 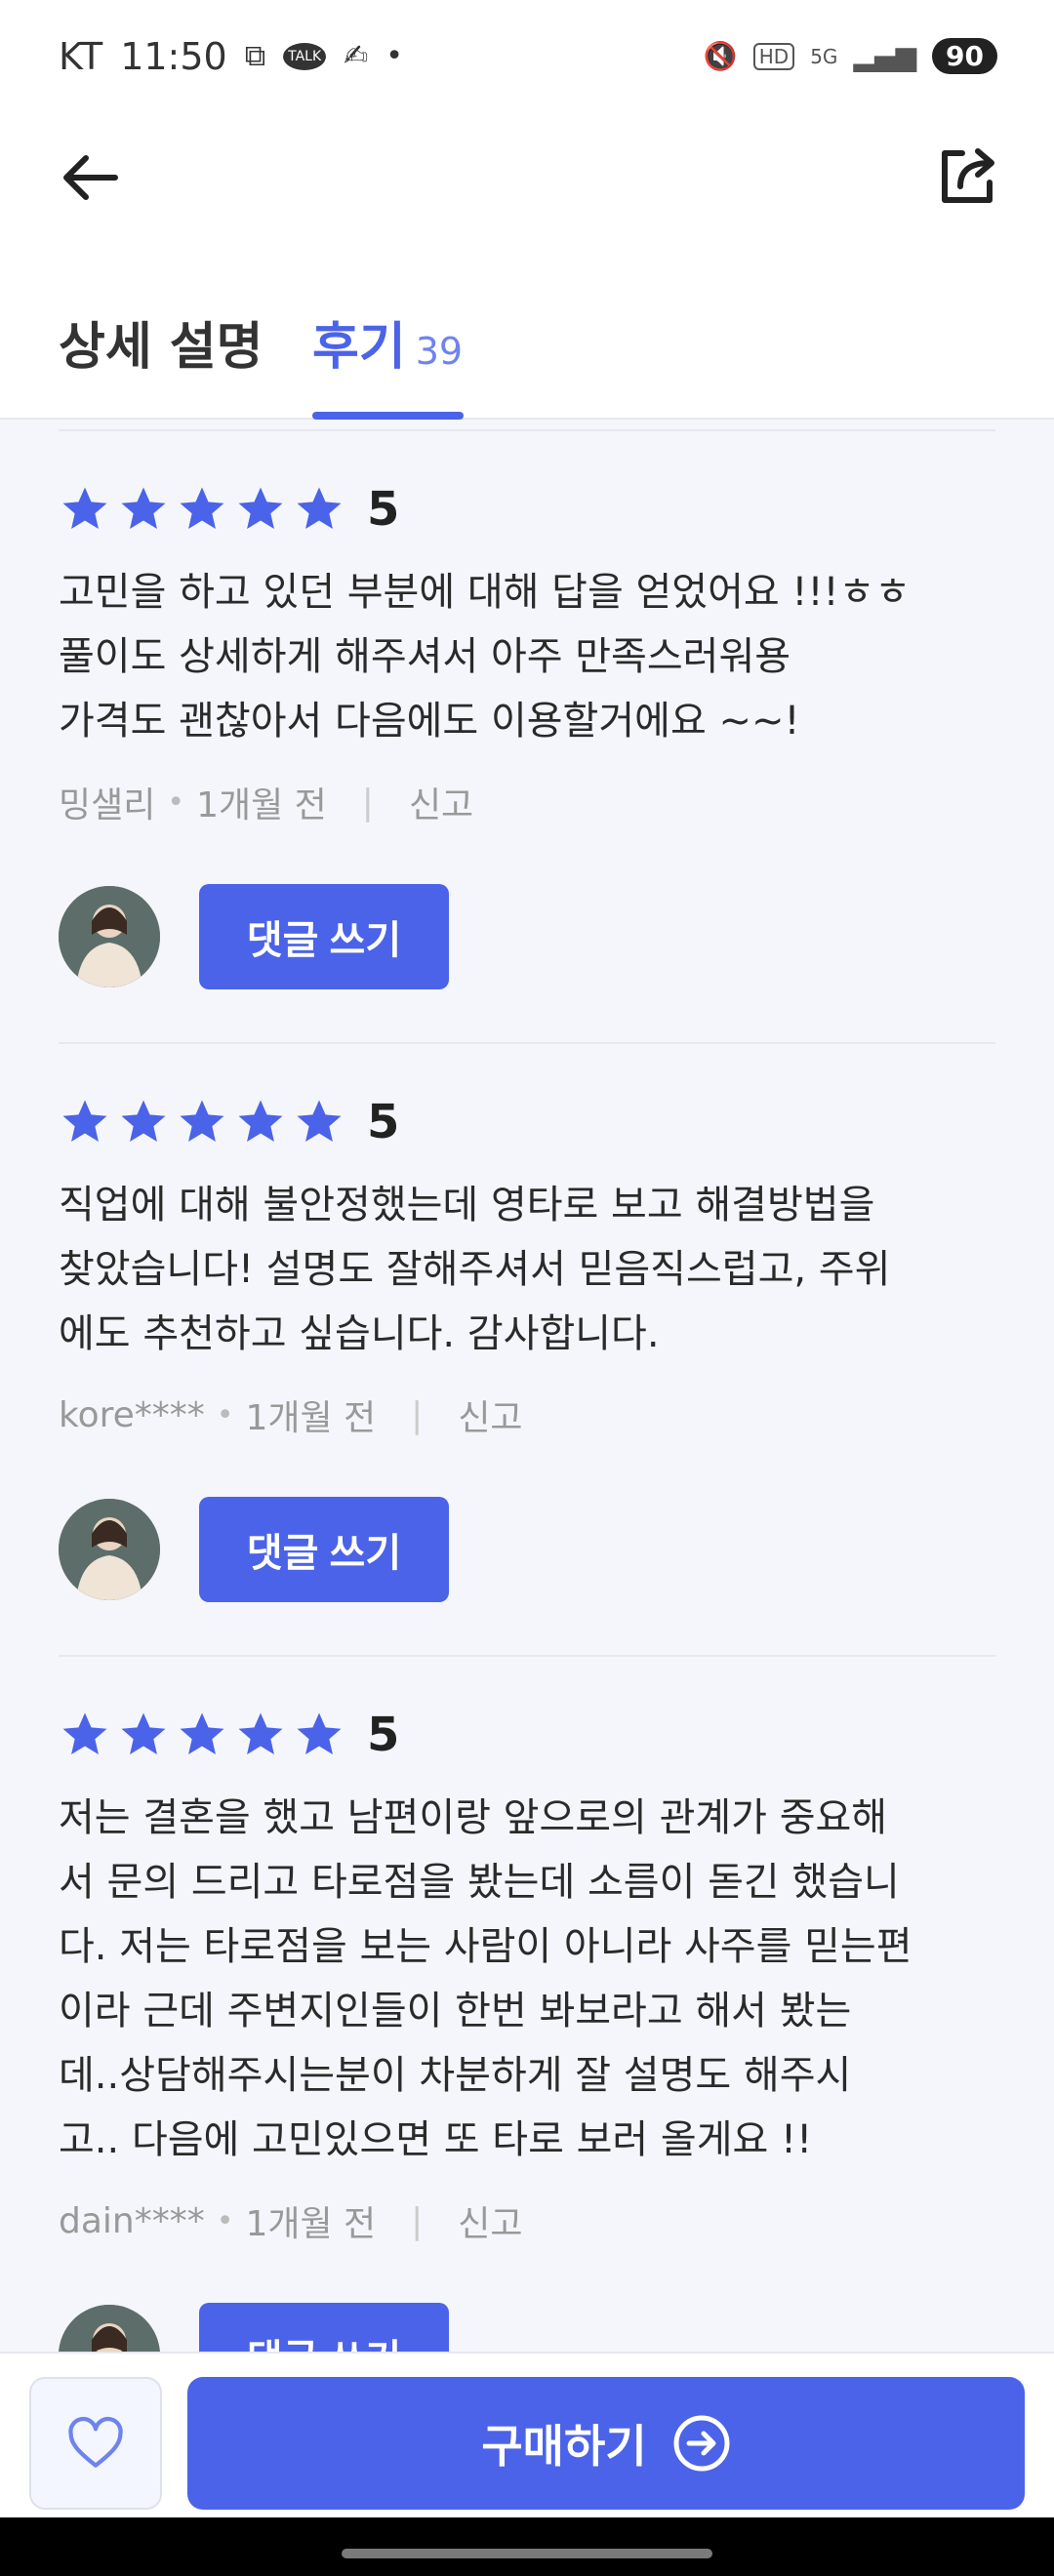 I want to click on hd-icon: HD, so click(x=774, y=56).